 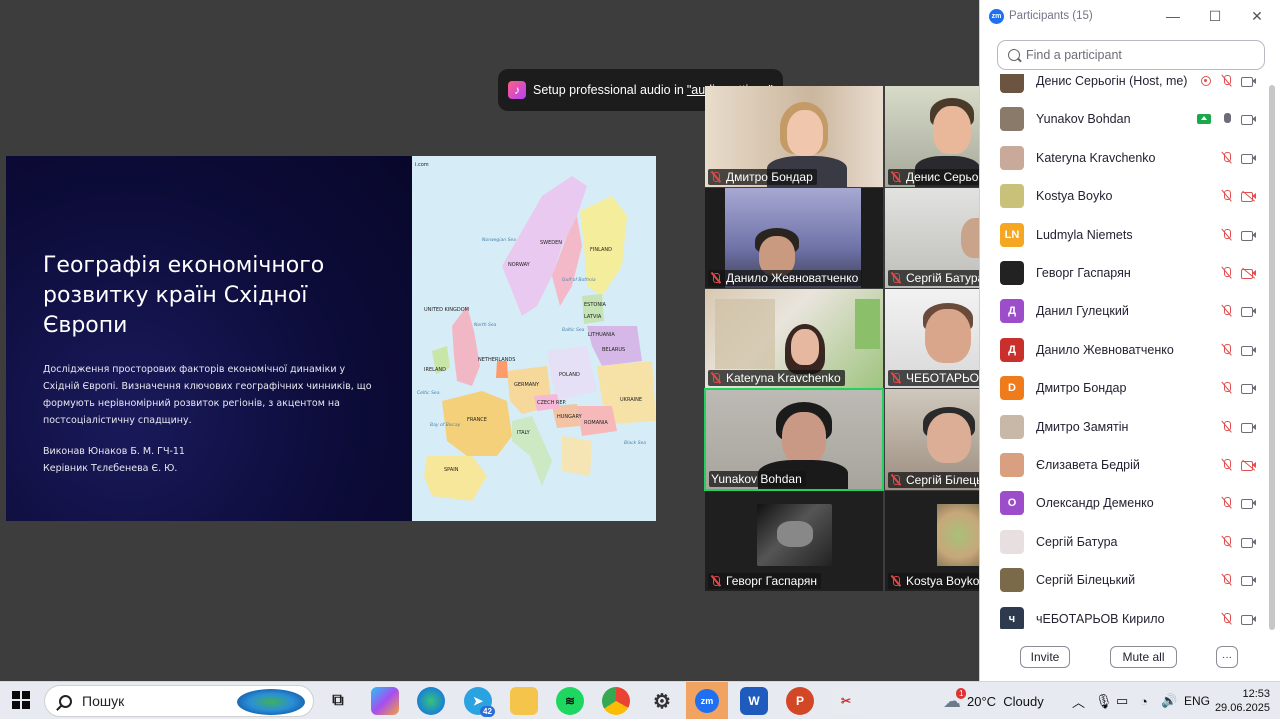 I want to click on zoom-taskbar-app: zm, so click(x=707, y=700).